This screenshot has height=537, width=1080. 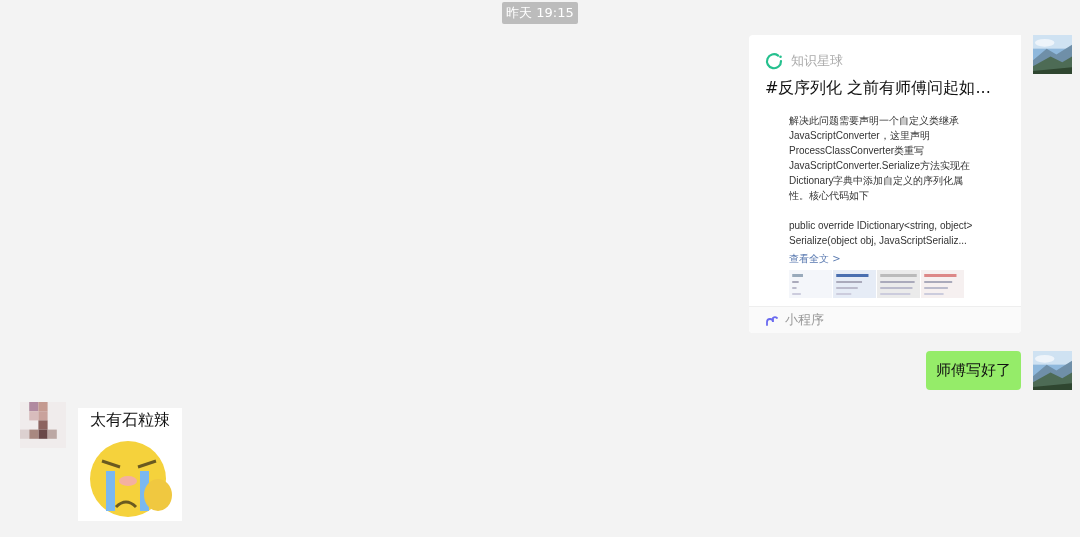 What do you see at coordinates (905, 259) in the screenshot?
I see `read-more-link: 查看全文 >` at bounding box center [905, 259].